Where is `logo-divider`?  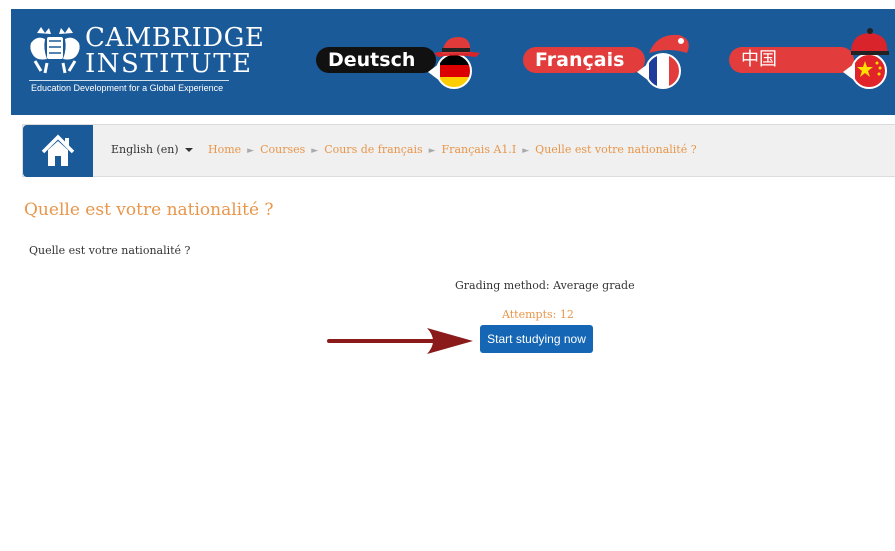
logo-divider is located at coordinates (129, 80).